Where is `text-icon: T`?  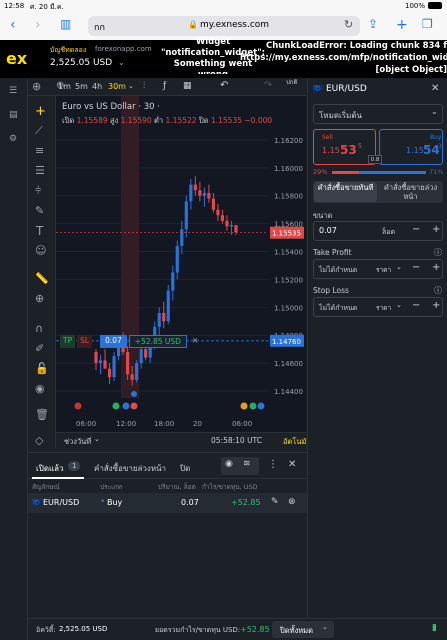 text-icon: T is located at coordinates (39, 231).